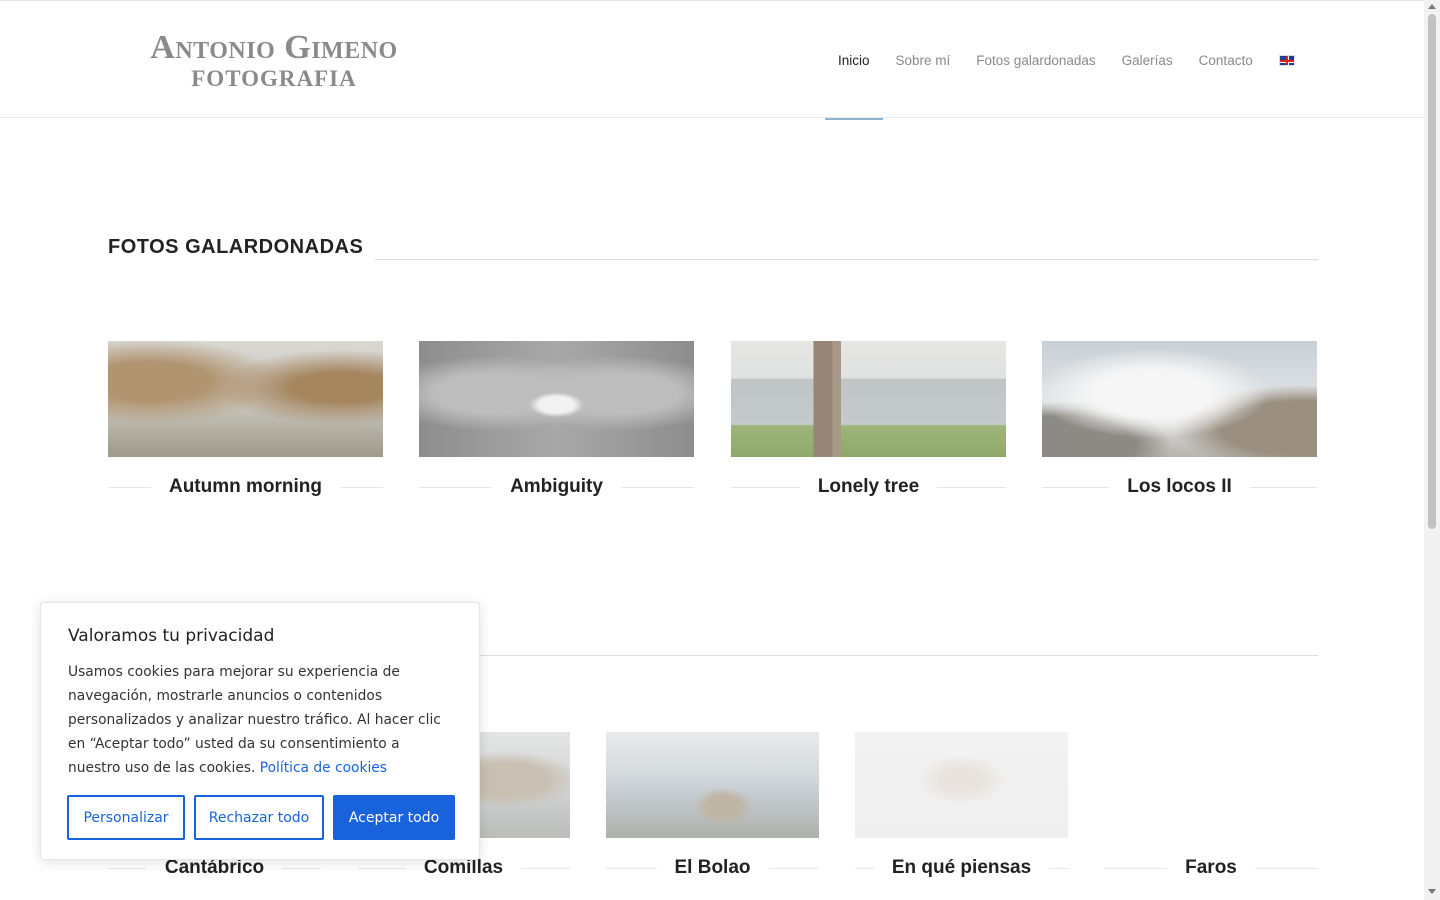 This screenshot has height=900, width=1440. What do you see at coordinates (171, 636) in the screenshot?
I see `cookie-title: Valoramos tu privacidad` at bounding box center [171, 636].